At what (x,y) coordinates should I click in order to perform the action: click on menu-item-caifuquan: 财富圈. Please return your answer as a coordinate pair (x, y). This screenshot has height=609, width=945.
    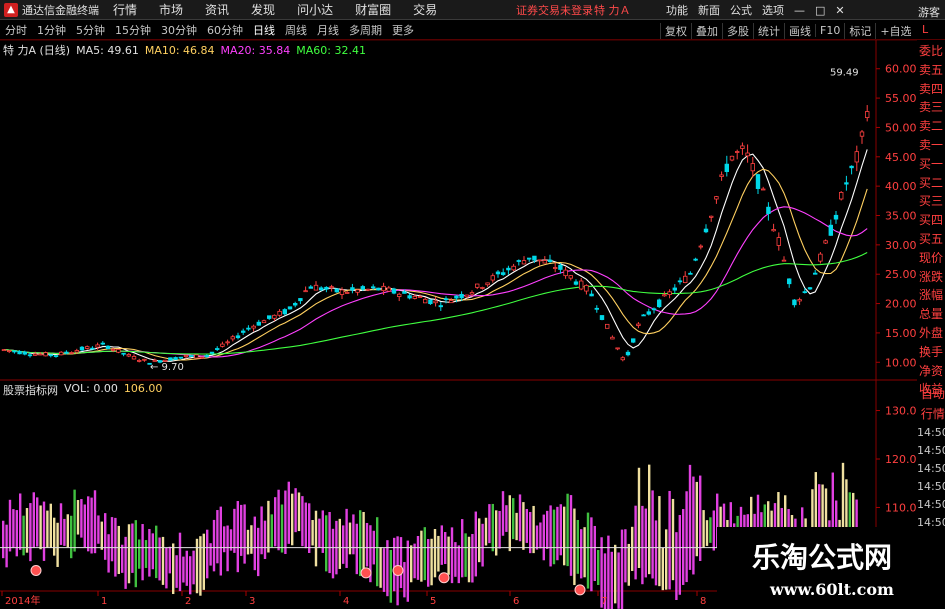
    Looking at the image, I should click on (373, 9).